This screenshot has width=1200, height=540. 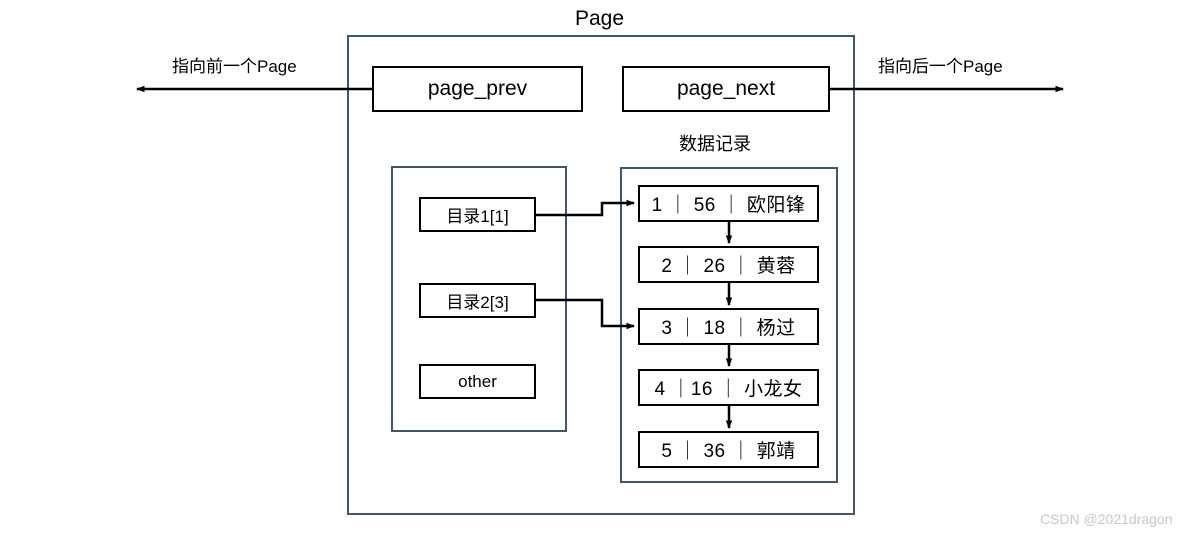 What do you see at coordinates (728, 264) in the screenshot?
I see `record-row-2: 2 ｜ 26 ｜ 黄蓉` at bounding box center [728, 264].